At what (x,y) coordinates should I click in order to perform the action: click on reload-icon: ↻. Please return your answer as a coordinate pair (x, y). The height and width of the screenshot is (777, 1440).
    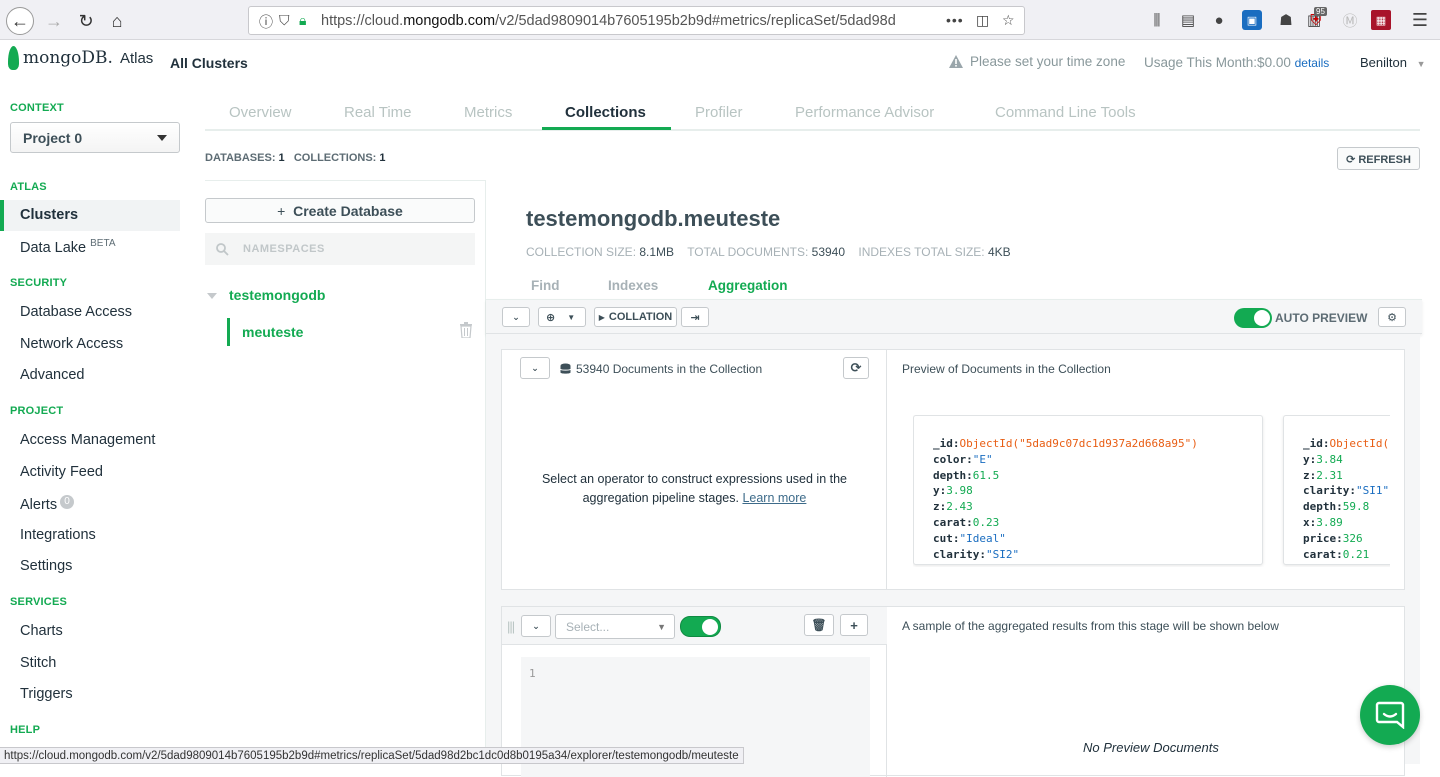
    Looking at the image, I should click on (86, 21).